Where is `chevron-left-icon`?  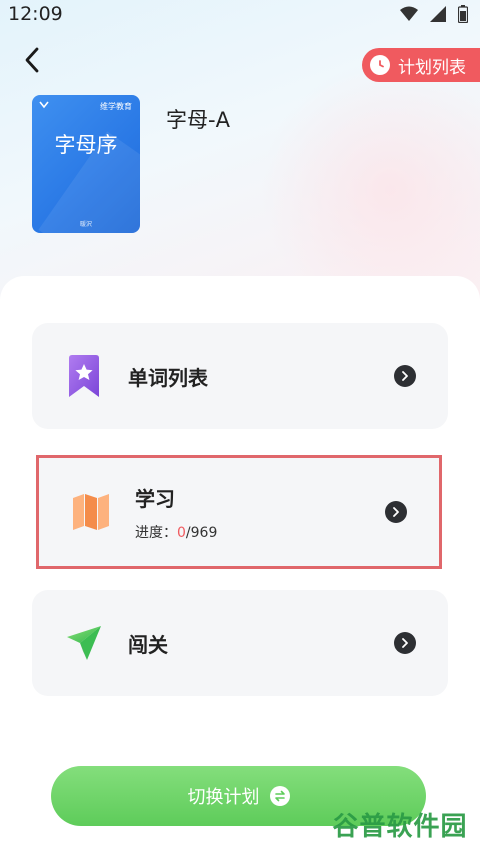 chevron-left-icon is located at coordinates (32, 60).